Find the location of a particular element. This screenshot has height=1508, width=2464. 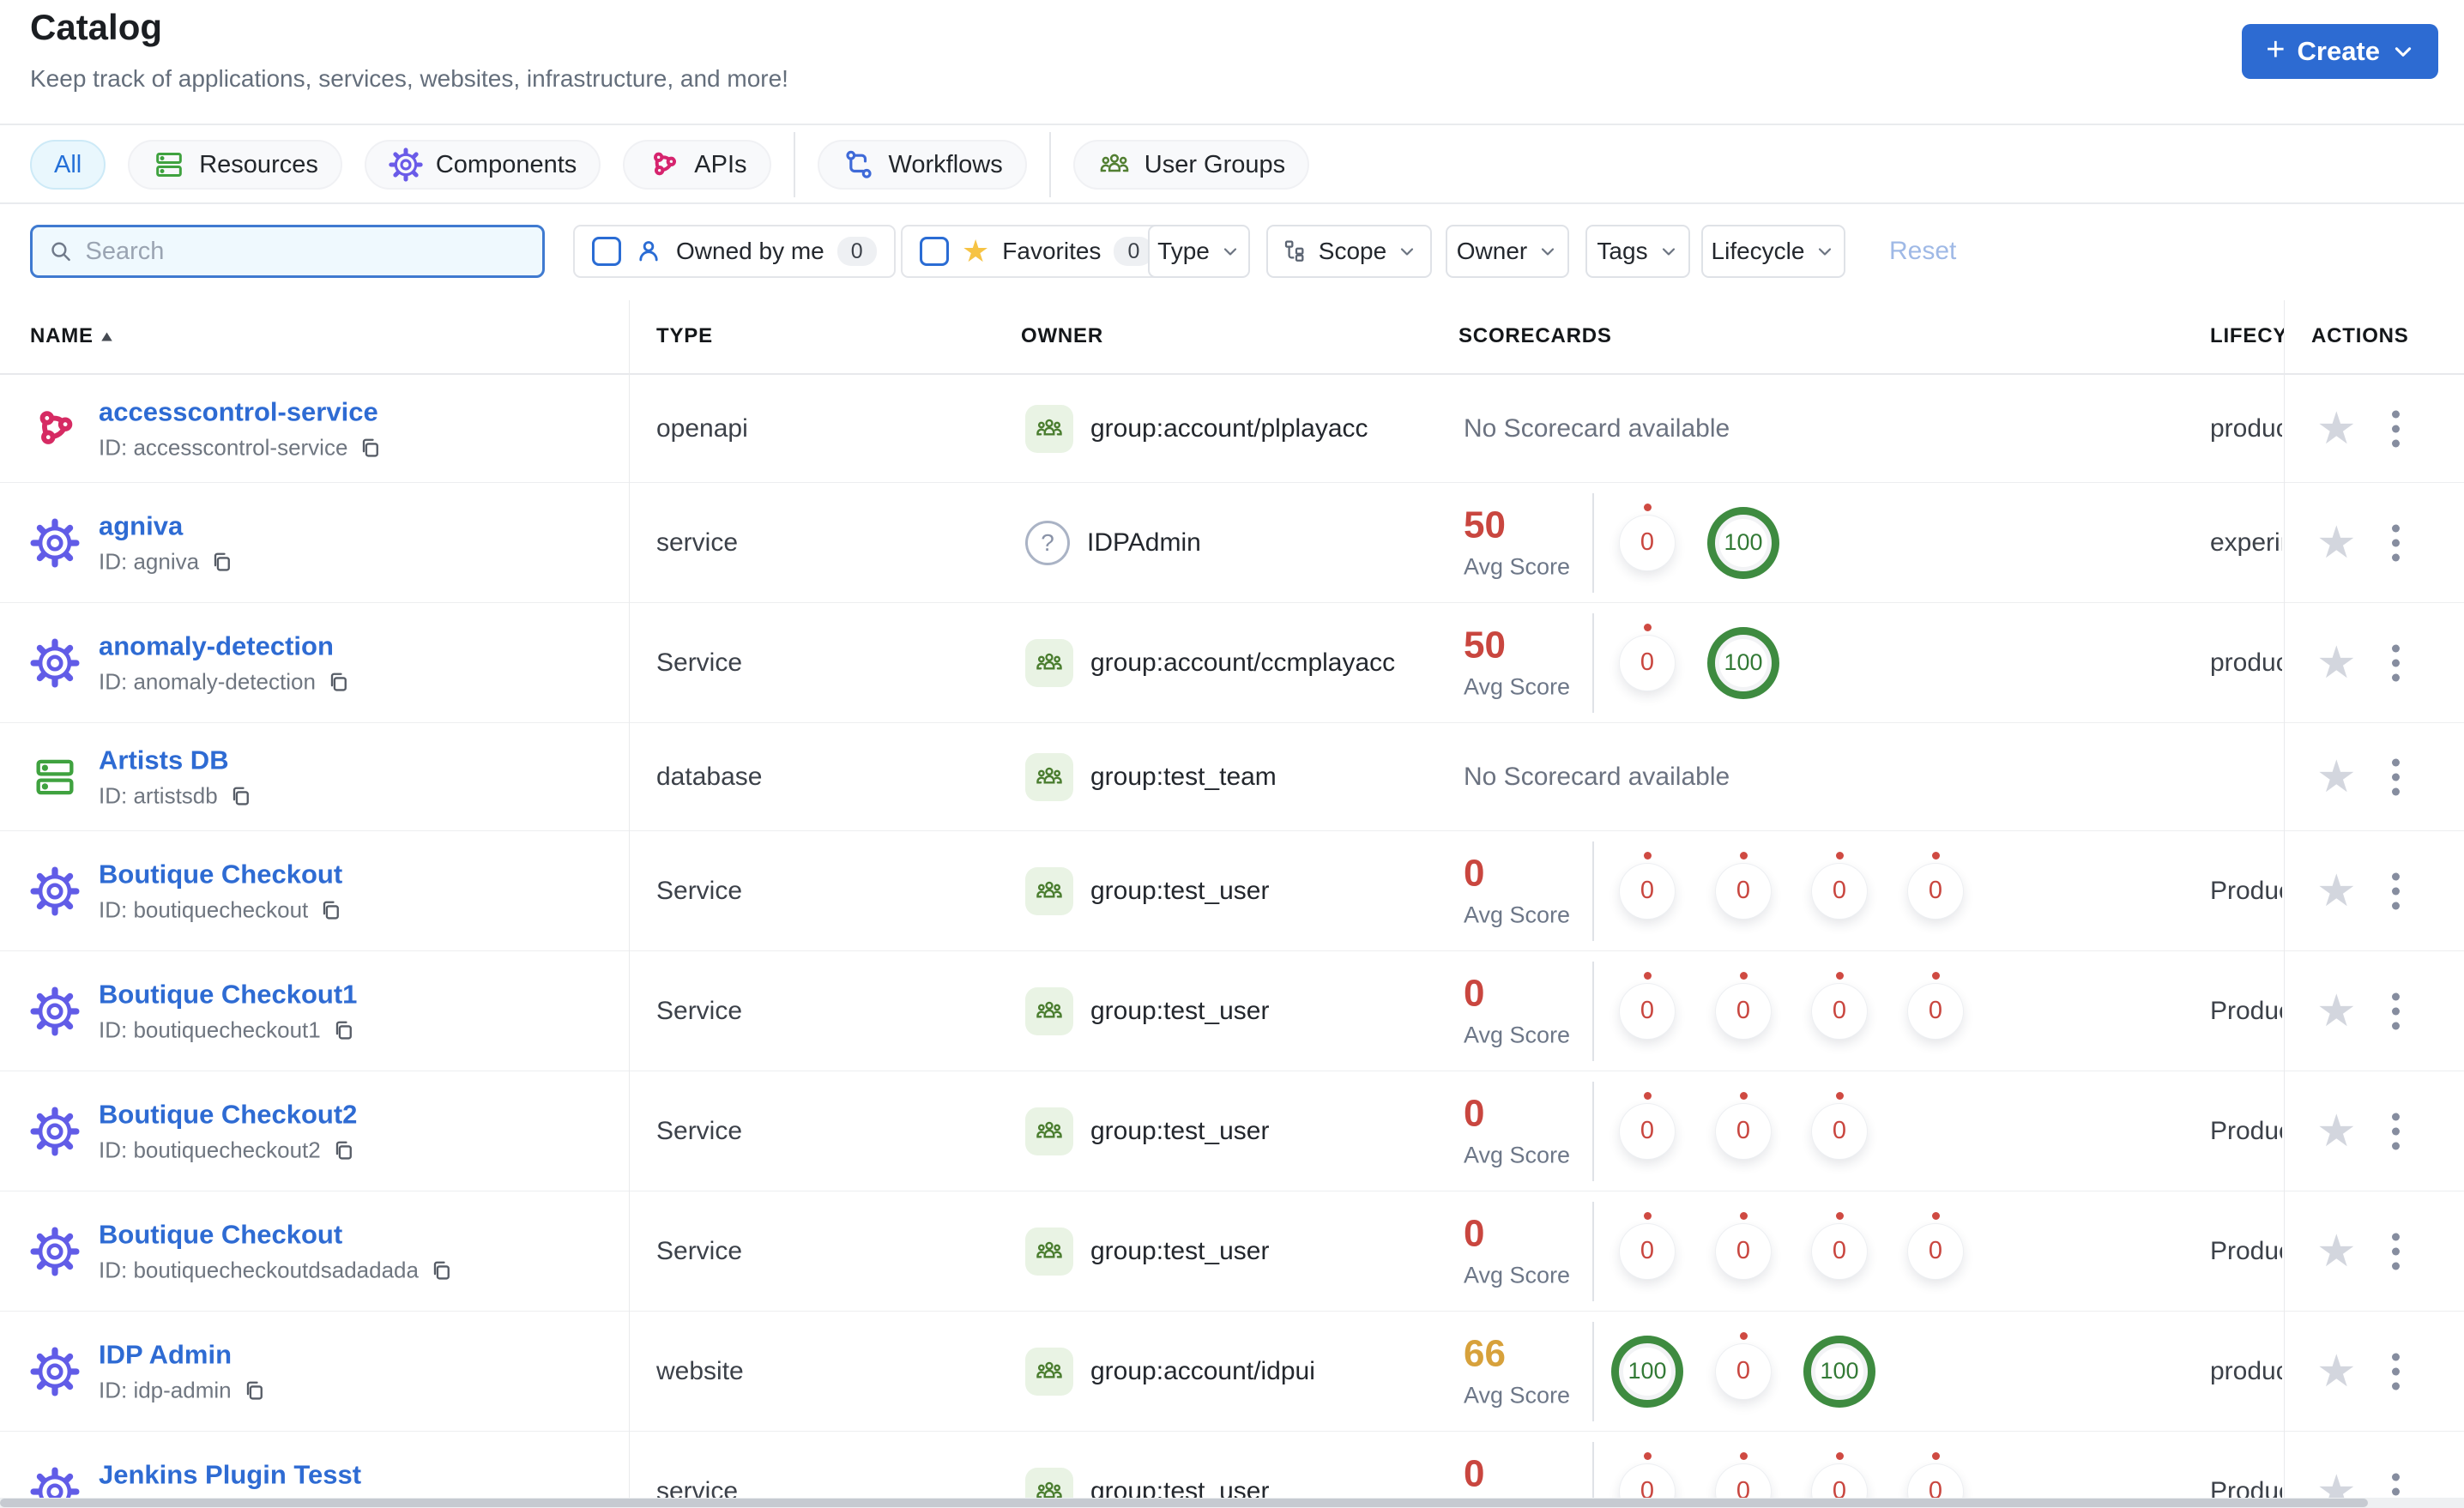

scorecard-circle-value: 100 is located at coordinates (1743, 542).